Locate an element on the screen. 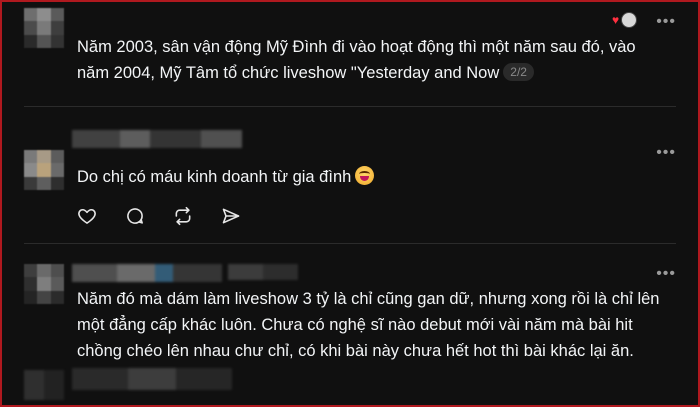  reactor-avatar is located at coordinates (629, 20).